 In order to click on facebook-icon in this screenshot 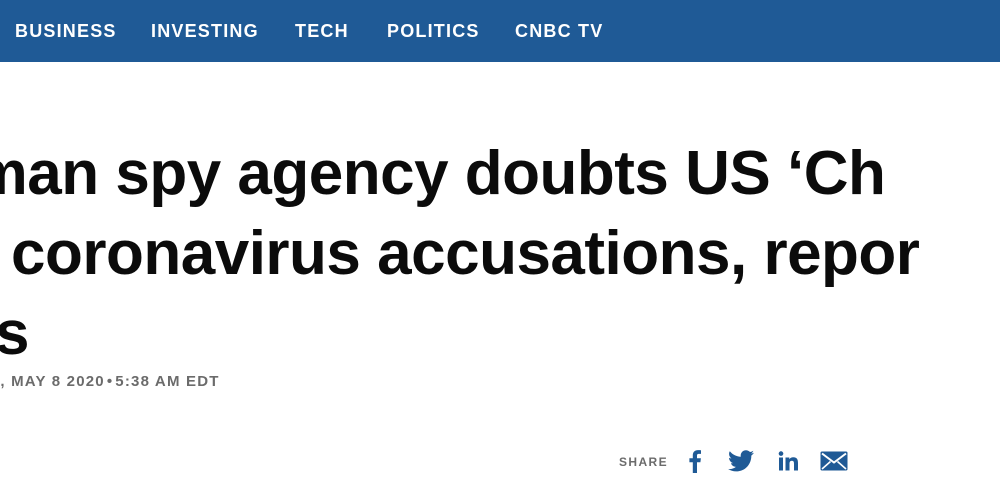, I will do `click(695, 461)`.